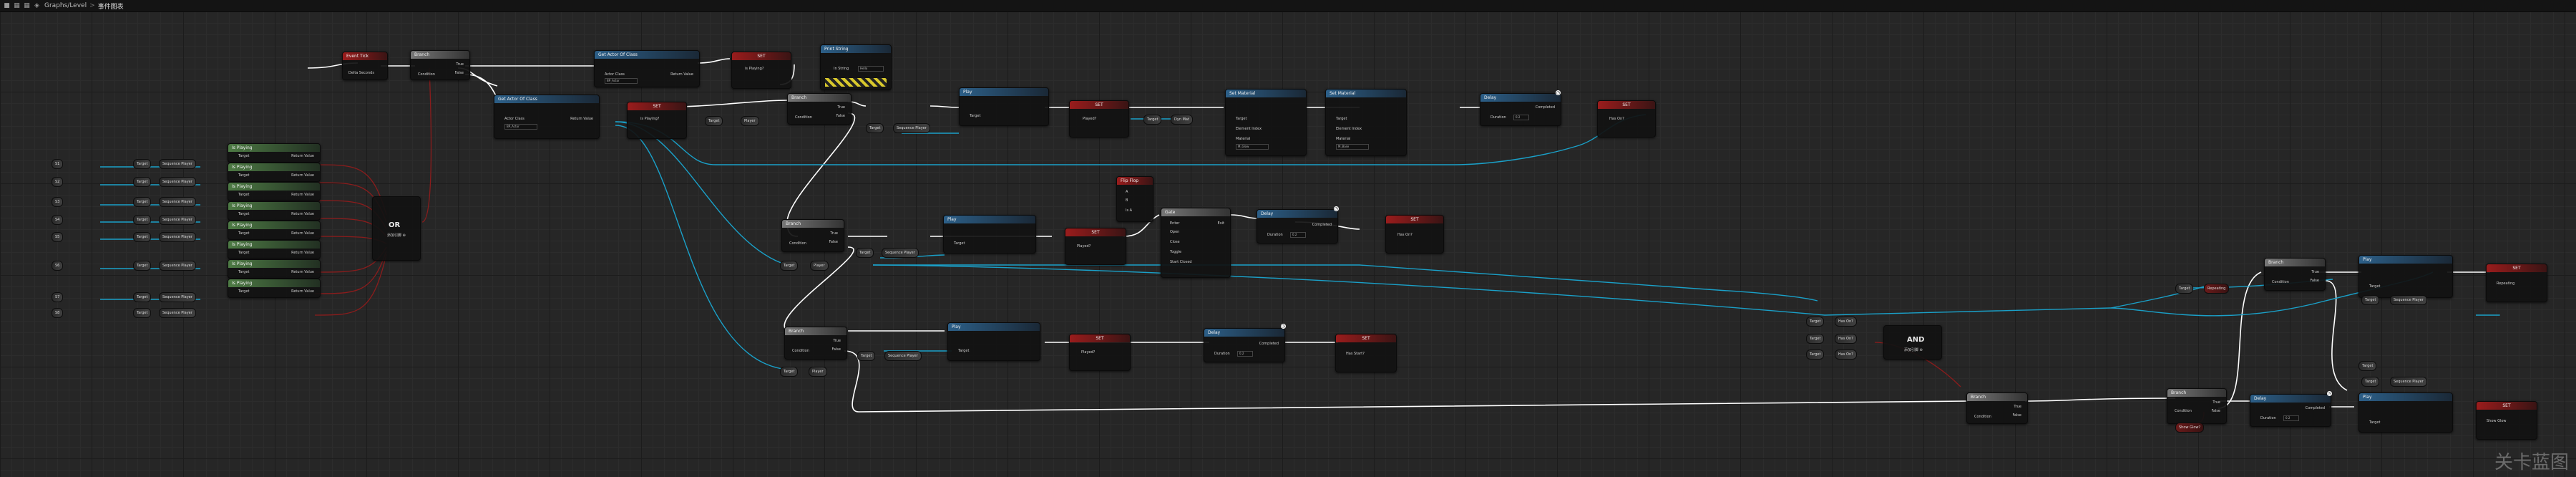 The height and width of the screenshot is (477, 2576). Describe the element at coordinates (514, 119) in the screenshot. I see `actor-class-pin: Actor Class` at that location.